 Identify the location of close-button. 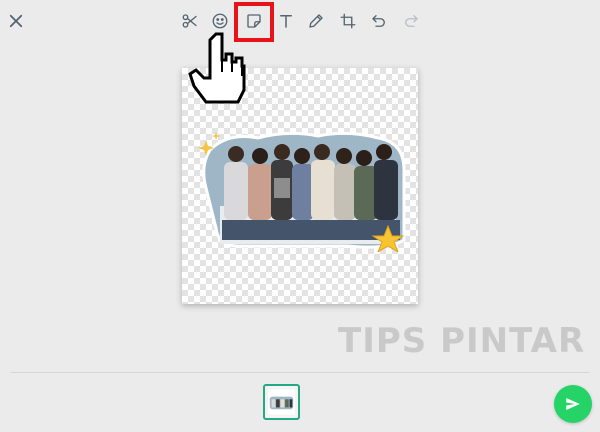
(16, 21).